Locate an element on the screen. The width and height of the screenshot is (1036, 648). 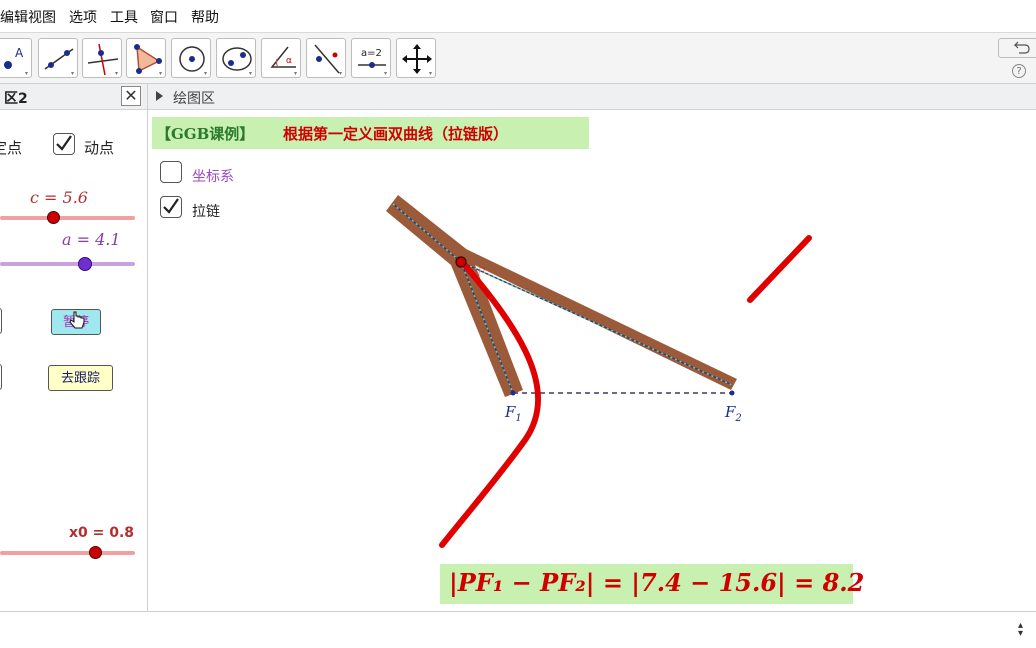
axes-checkbox is located at coordinates (171, 172).